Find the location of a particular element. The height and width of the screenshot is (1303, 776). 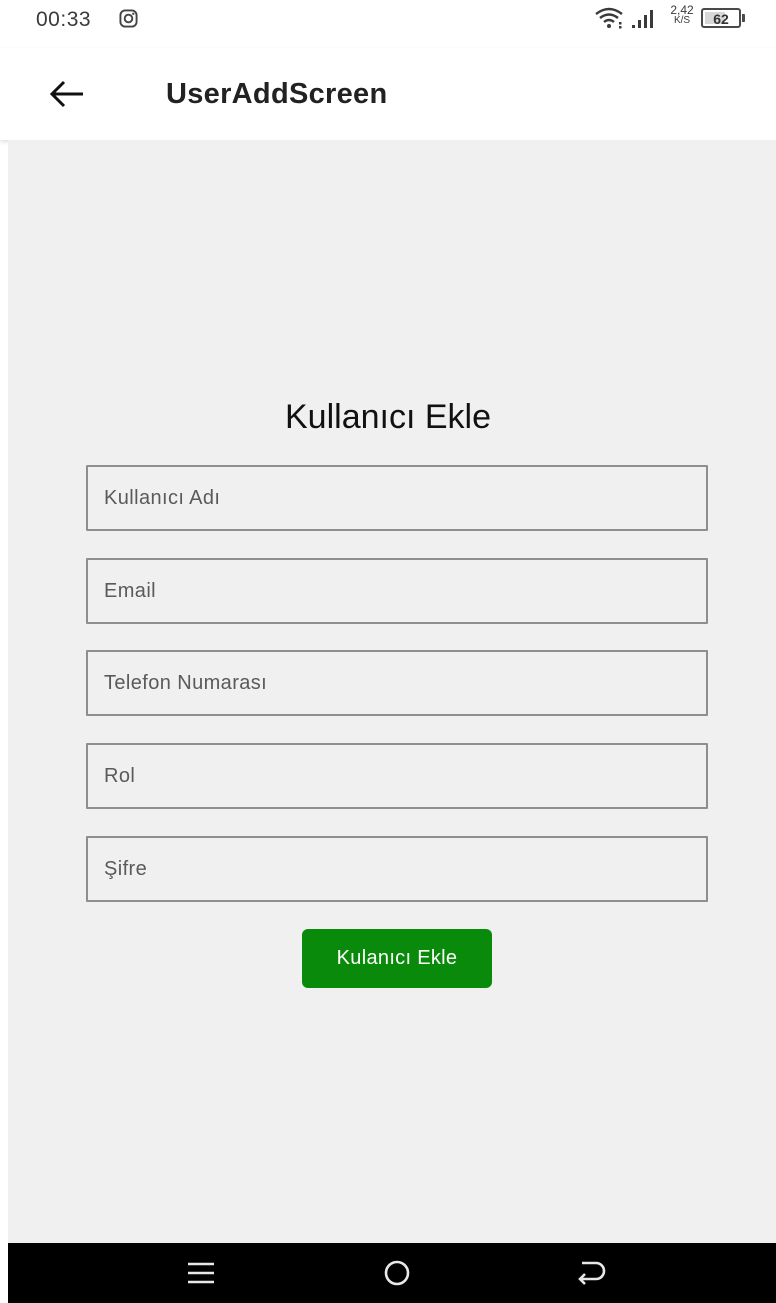

app-bar: UserAddScreen is located at coordinates (388, 94).